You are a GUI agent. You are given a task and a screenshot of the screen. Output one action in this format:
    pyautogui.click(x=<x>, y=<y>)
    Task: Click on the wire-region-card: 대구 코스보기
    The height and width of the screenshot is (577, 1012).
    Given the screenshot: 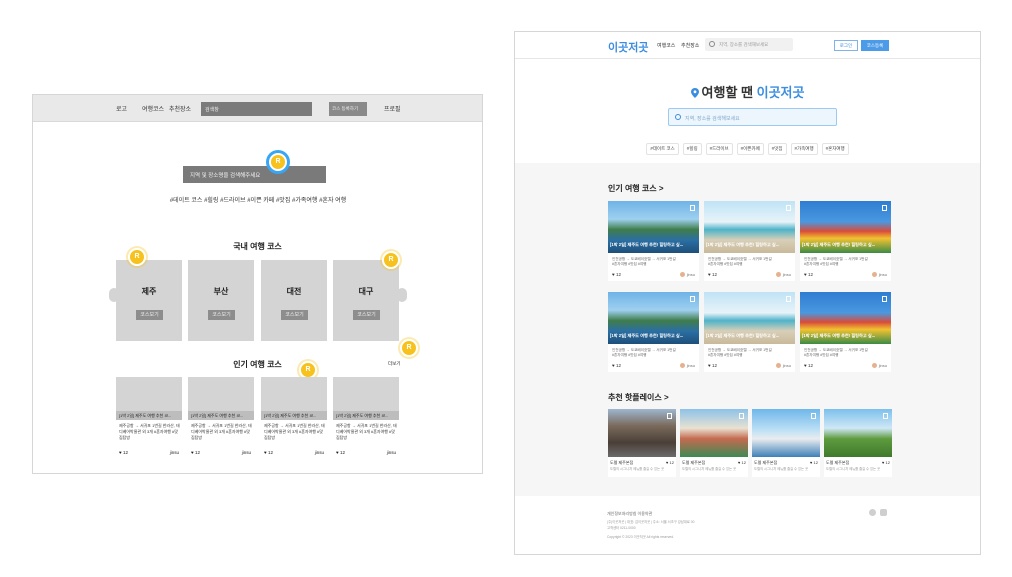 What is the action you would take?
    pyautogui.click(x=366, y=300)
    